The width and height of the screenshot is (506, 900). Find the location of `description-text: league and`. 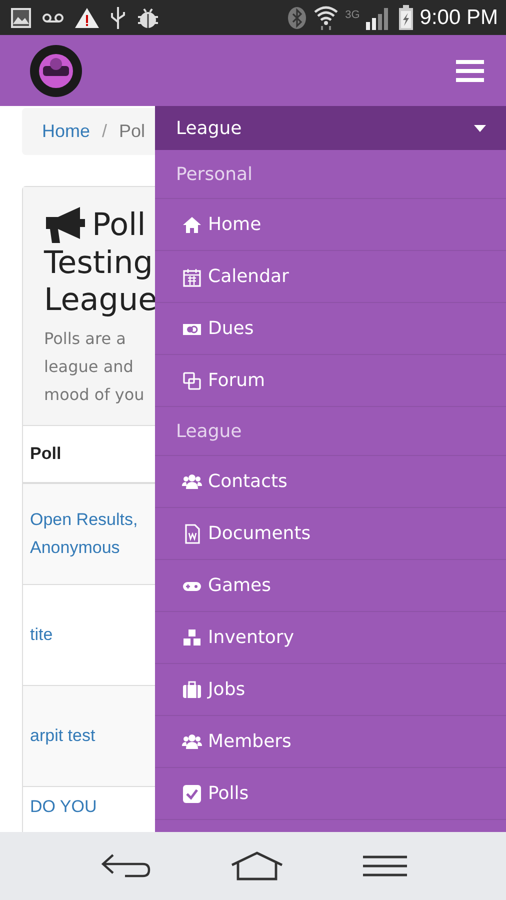

description-text: league and is located at coordinates (89, 367).